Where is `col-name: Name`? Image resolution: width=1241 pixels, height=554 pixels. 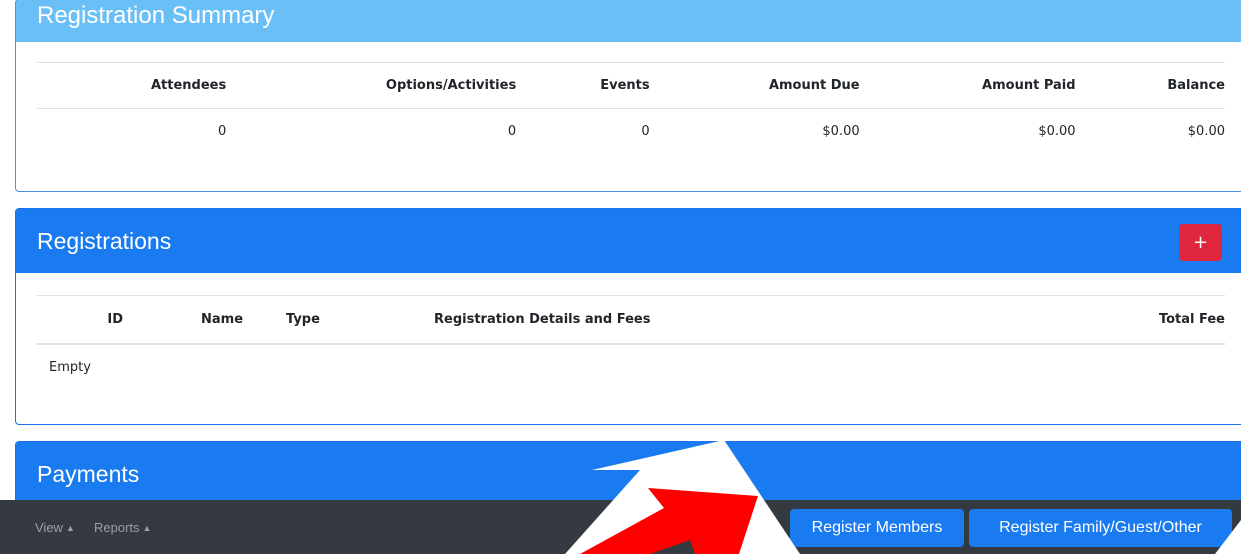
col-name: Name is located at coordinates (206, 320).